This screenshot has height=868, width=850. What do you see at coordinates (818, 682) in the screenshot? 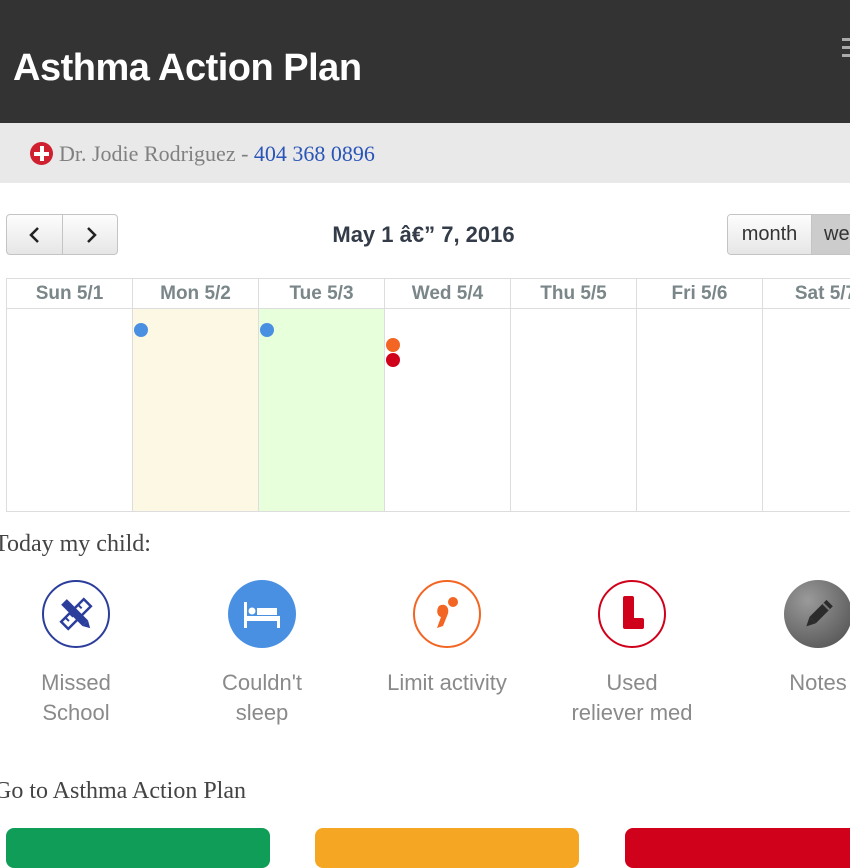
I see `notes-label: Notes` at bounding box center [818, 682].